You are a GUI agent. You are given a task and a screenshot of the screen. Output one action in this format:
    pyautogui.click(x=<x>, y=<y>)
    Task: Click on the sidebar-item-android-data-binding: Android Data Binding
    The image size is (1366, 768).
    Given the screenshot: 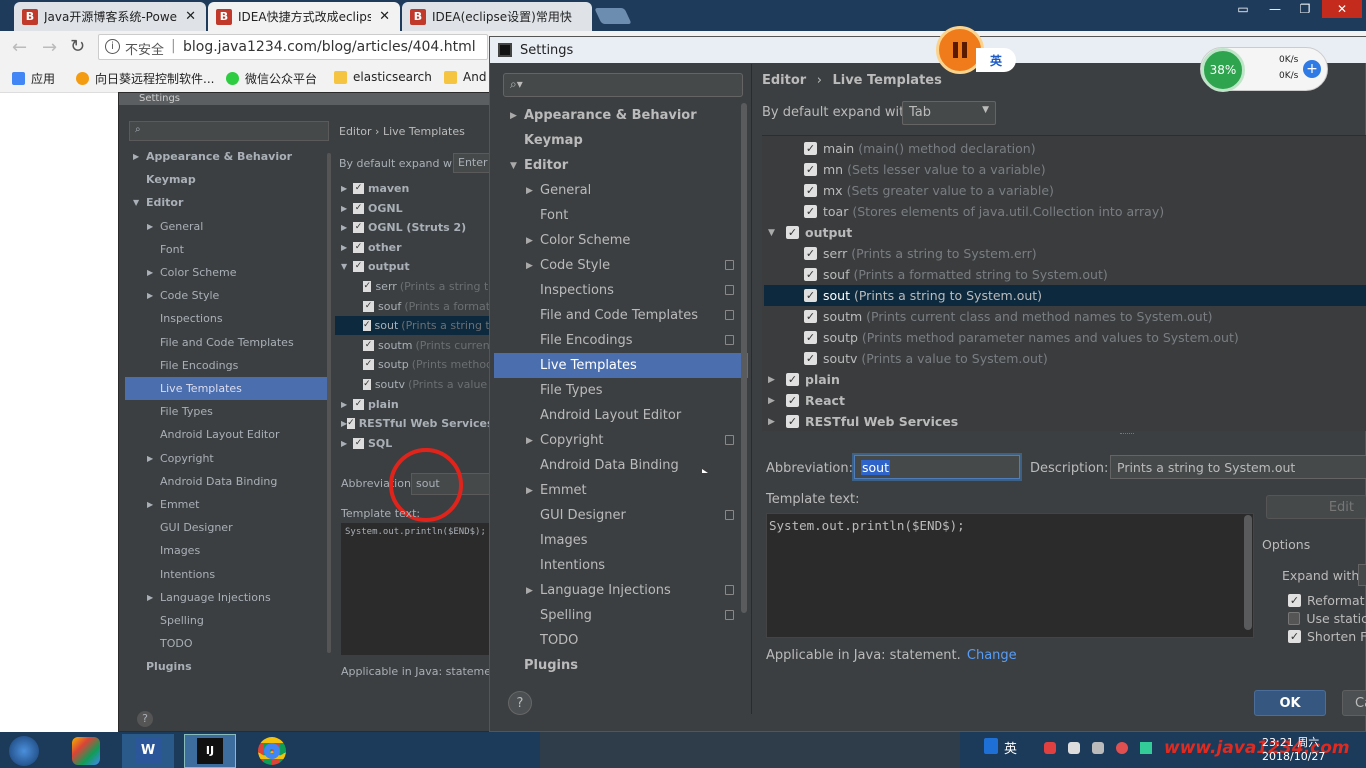 What is the action you would take?
    pyautogui.click(x=621, y=465)
    